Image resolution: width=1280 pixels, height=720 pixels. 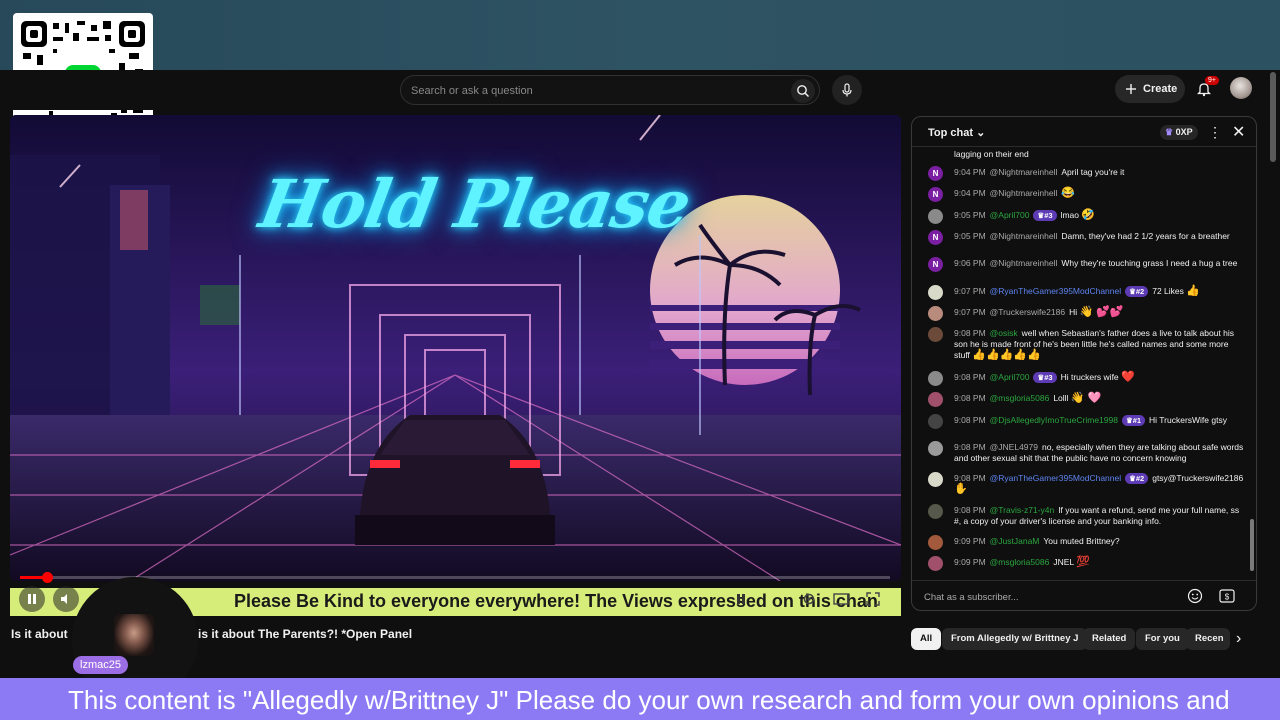 I want to click on page-scrollbar-thumb, so click(x=1273, y=117).